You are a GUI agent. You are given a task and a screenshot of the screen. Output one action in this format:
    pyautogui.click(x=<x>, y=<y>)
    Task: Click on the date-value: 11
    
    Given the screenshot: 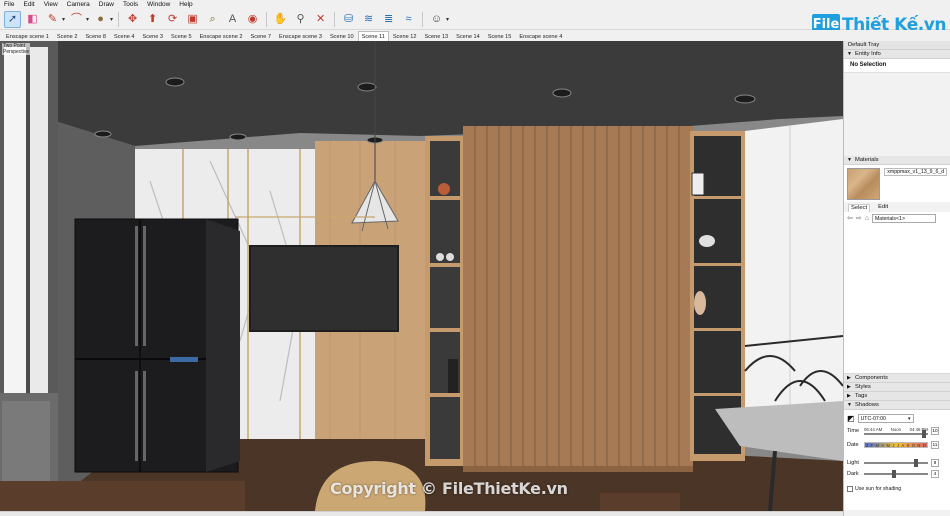 What is the action you would take?
    pyautogui.click(x=935, y=444)
    